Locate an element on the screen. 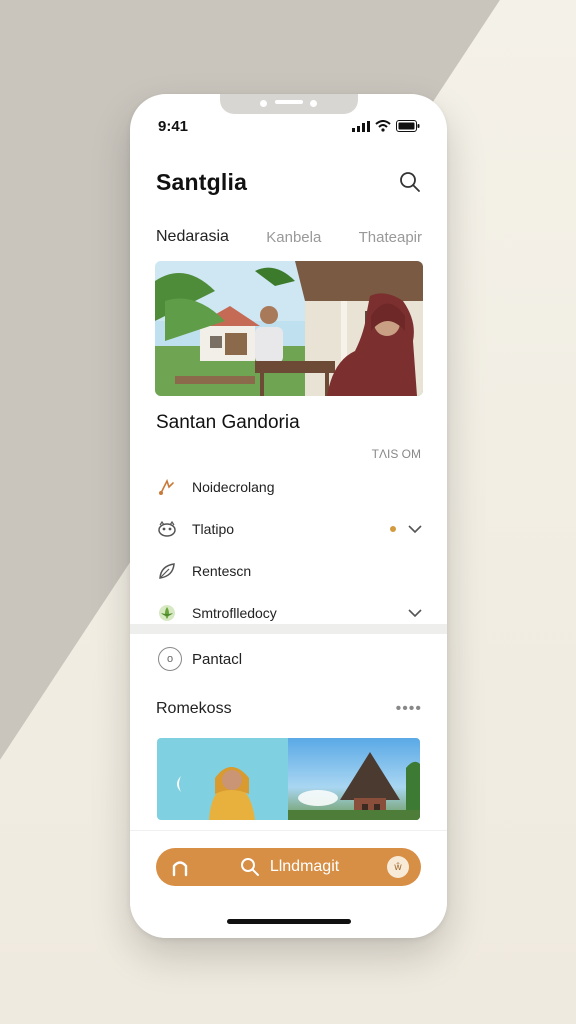  status-icons is located at coordinates (386, 126).